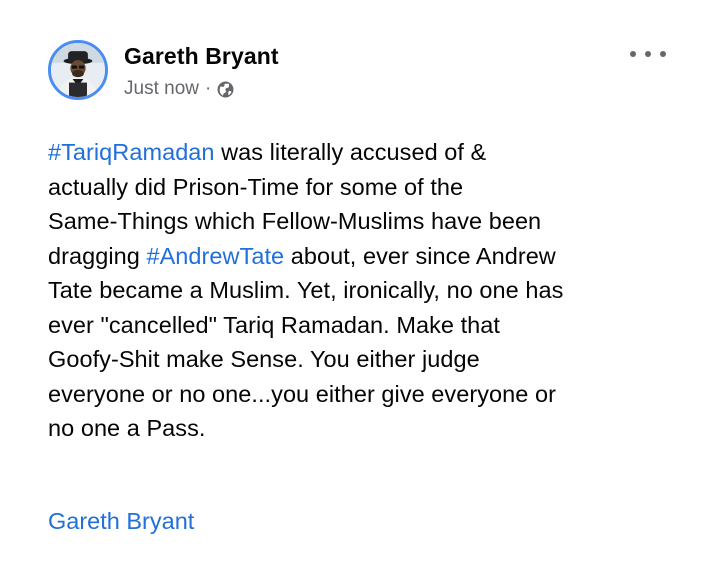 Image resolution: width=720 pixels, height=577 pixels. What do you see at coordinates (225, 89) in the screenshot?
I see `globe-icon` at bounding box center [225, 89].